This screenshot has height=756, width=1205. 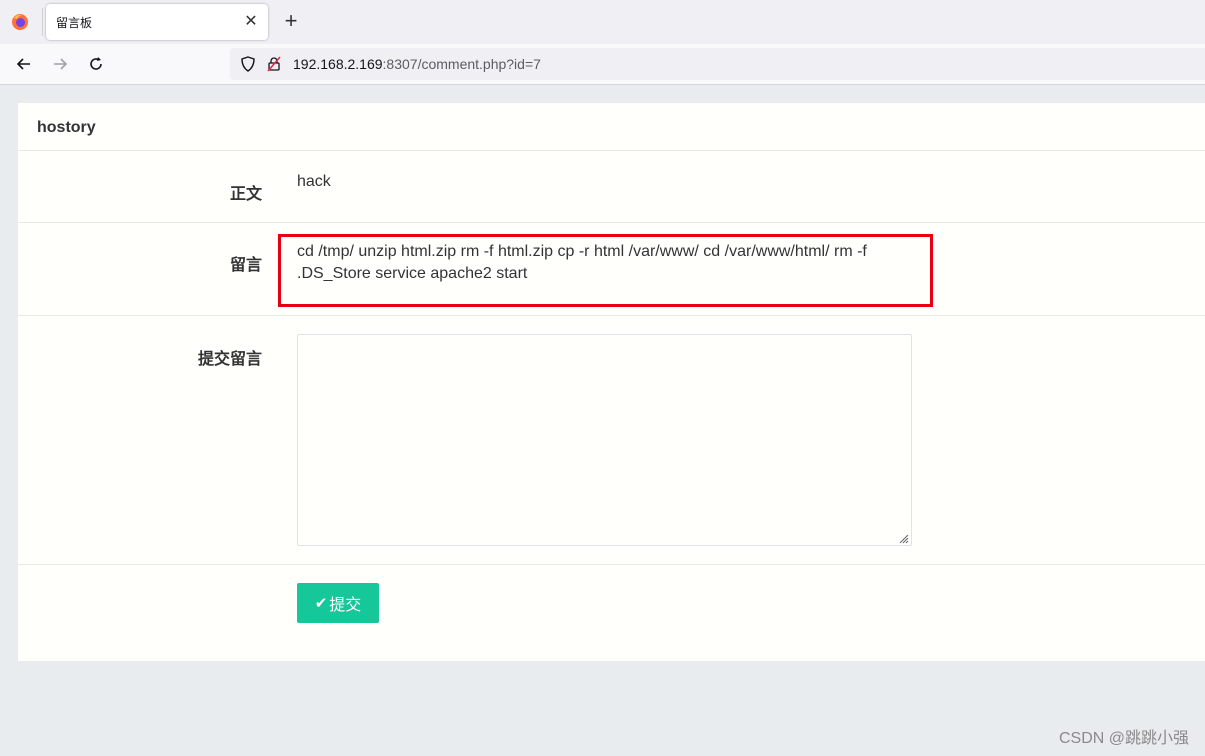 I want to click on tab-active: 留言板 ✕, so click(x=157, y=22).